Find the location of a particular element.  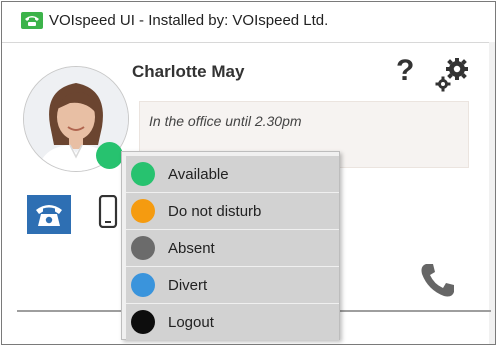

status-option-do-not-disturb: Do not disturb is located at coordinates (232, 211).